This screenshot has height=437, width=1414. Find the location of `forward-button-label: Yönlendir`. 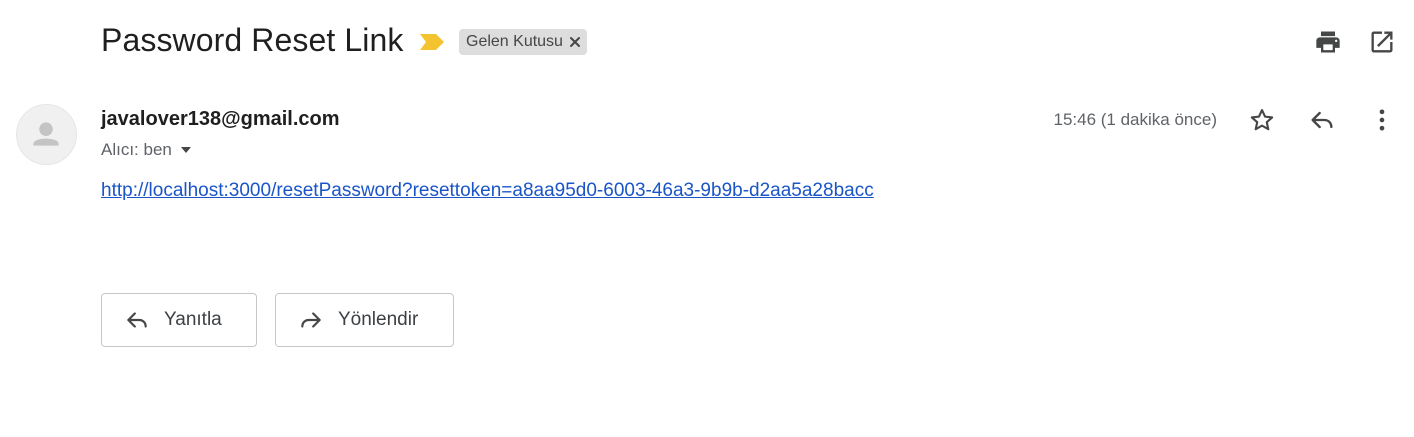

forward-button-label: Yönlendir is located at coordinates (378, 319).